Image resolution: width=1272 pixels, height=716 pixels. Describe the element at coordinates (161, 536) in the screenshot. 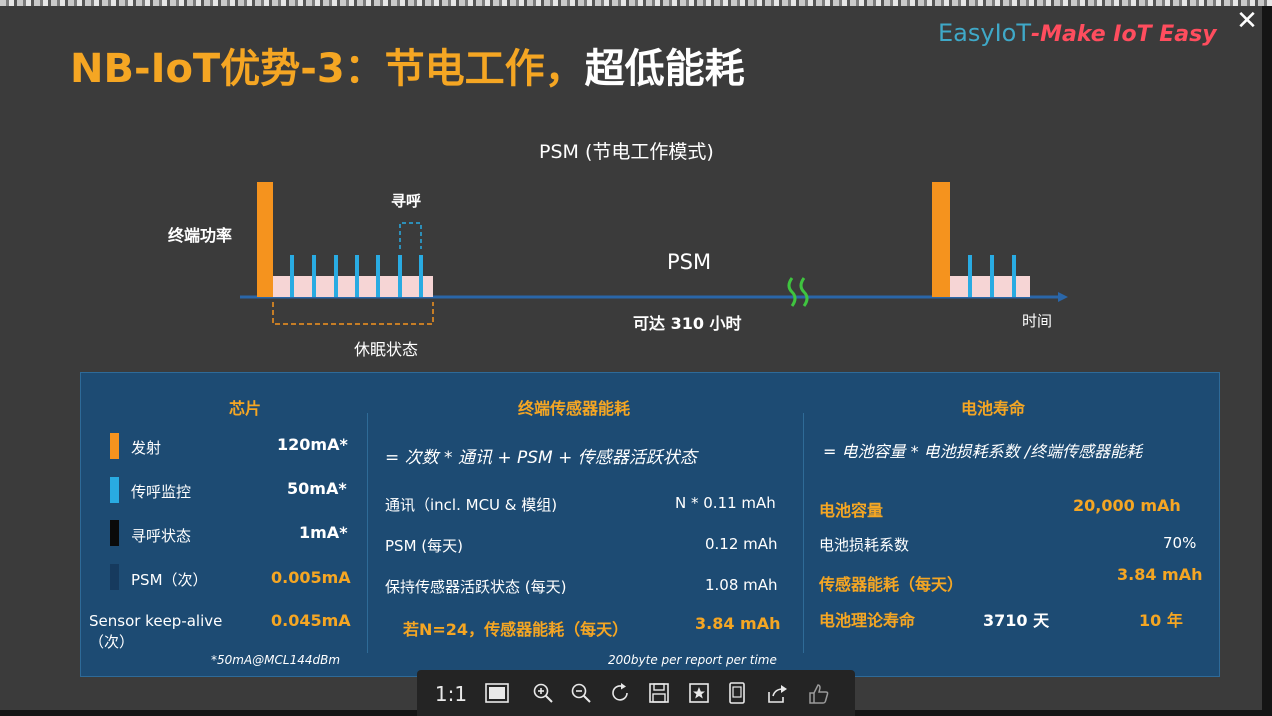

I see `chip-row-name: 寻呼状态` at that location.